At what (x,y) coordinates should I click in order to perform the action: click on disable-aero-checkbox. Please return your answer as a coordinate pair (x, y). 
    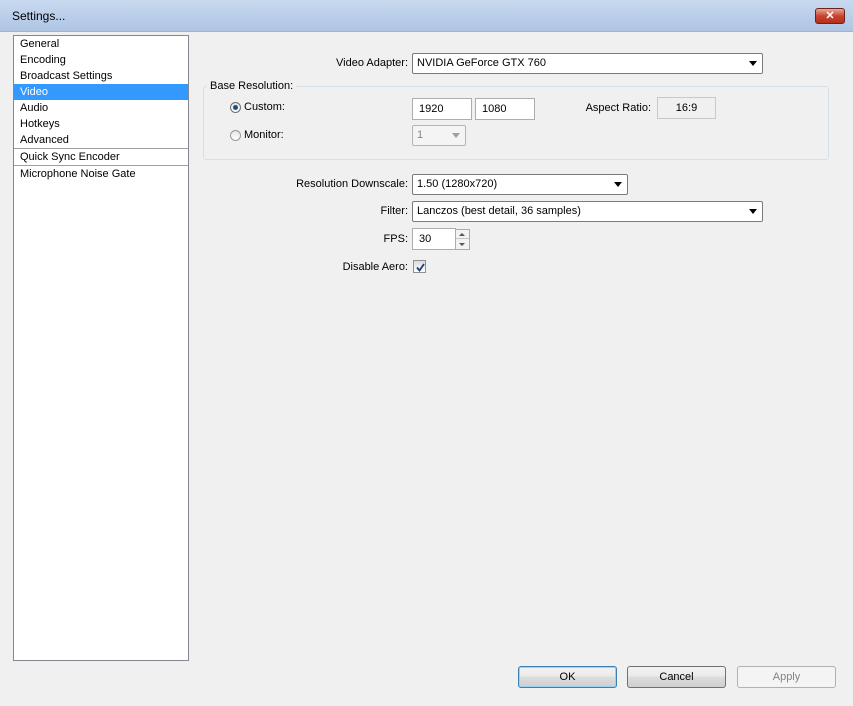
    Looking at the image, I should click on (419, 266).